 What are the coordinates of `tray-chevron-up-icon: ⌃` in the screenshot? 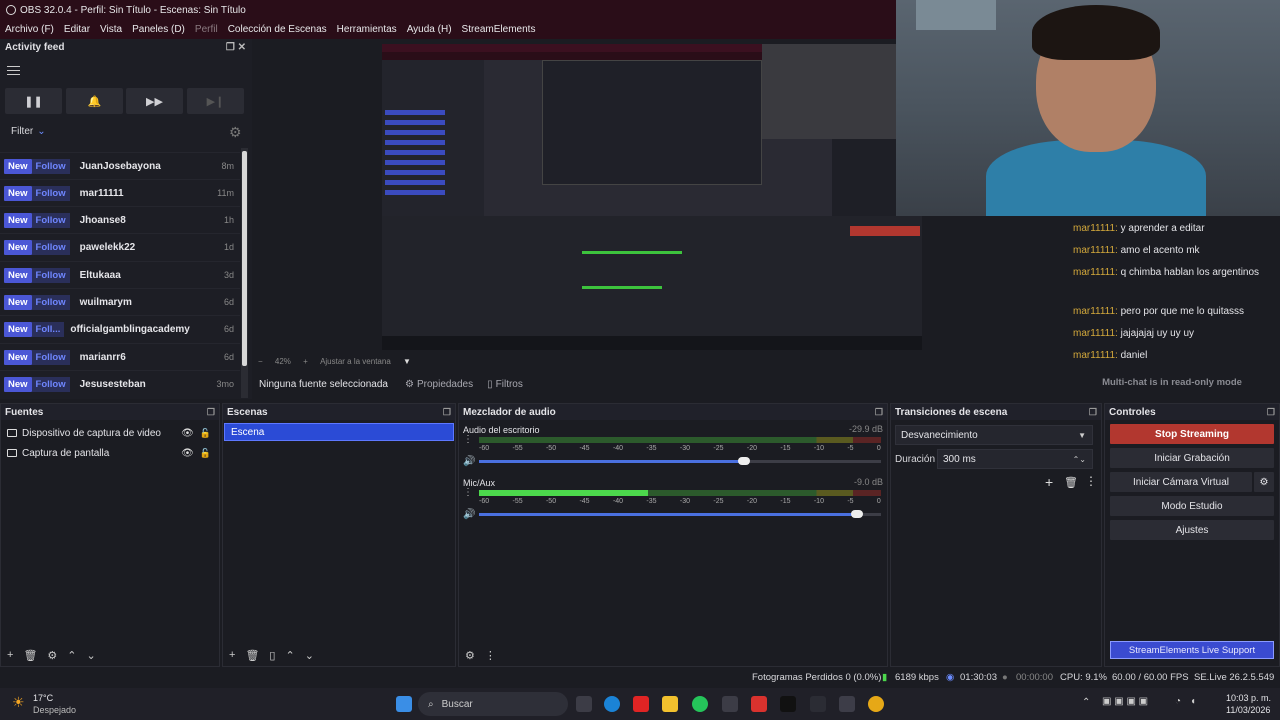 It's located at (1086, 702).